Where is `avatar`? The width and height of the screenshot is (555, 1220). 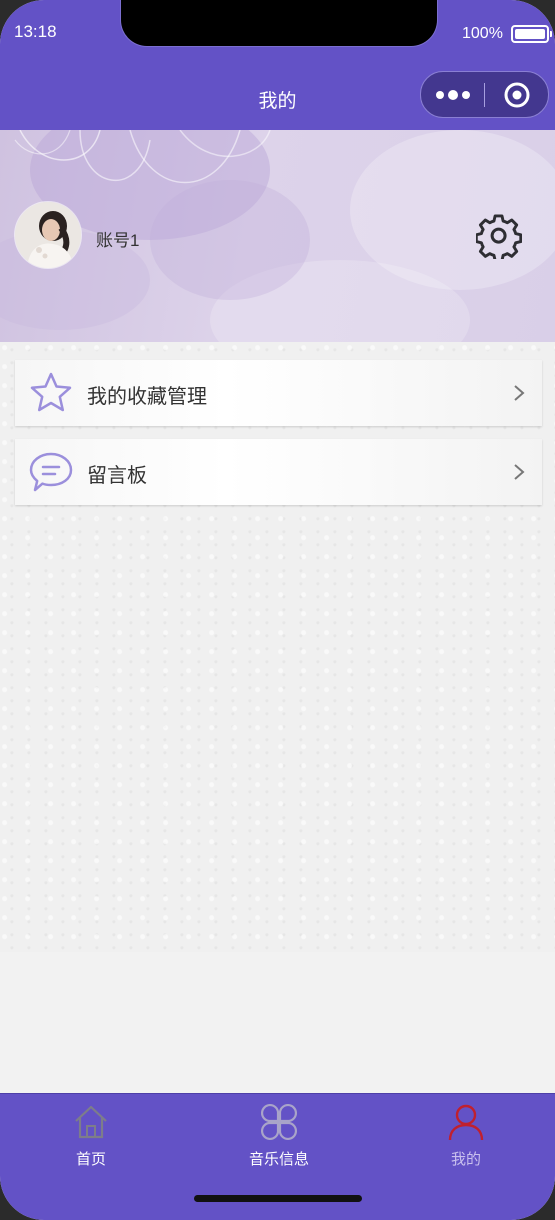 avatar is located at coordinates (48, 235).